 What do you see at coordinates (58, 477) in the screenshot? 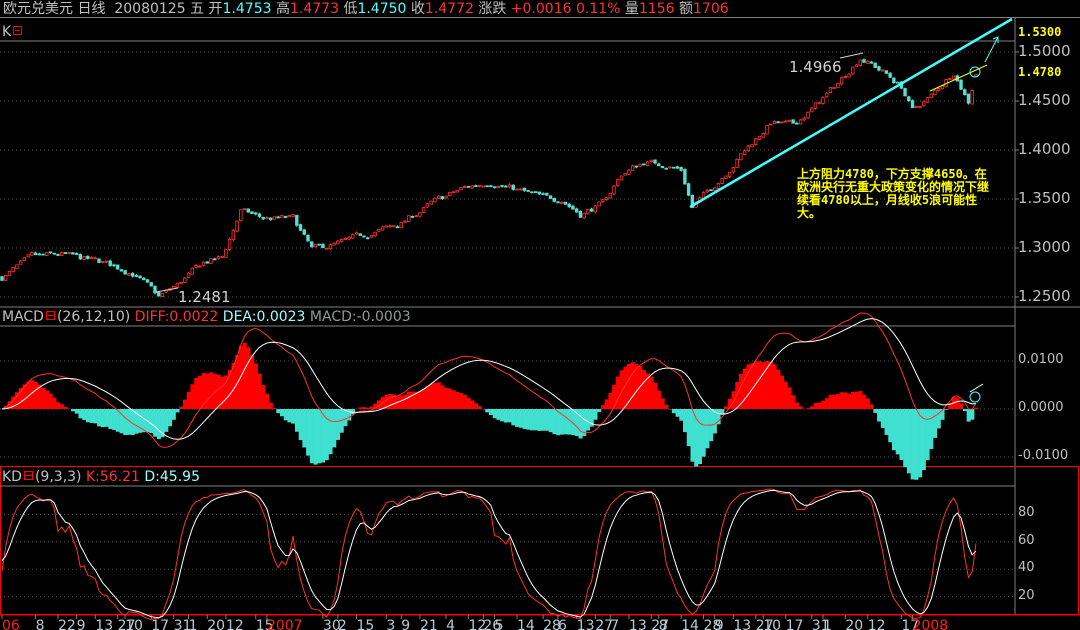
I see `kd-params: (9,3,3)` at bounding box center [58, 477].